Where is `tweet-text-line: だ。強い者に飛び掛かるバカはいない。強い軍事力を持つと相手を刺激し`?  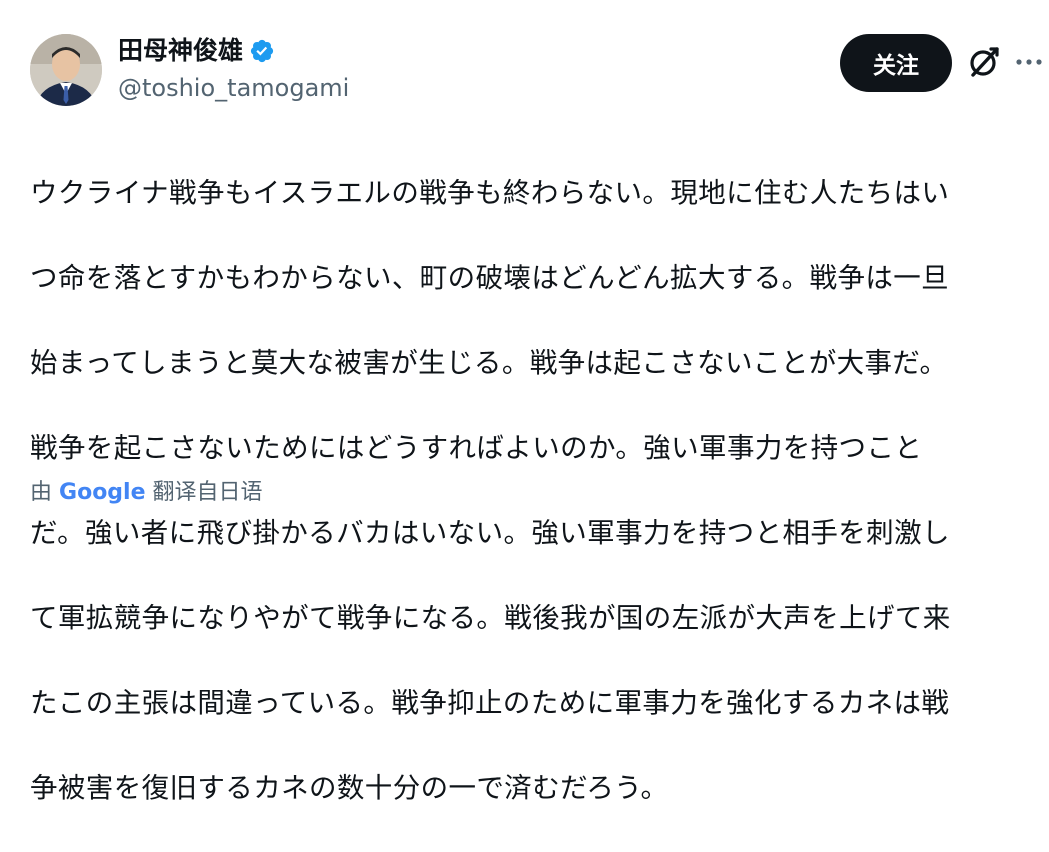 tweet-text-line: だ。強い者に飛び掛かるバカはいない。強い軍事力を持つと相手を刺激し is located at coordinates (490, 532).